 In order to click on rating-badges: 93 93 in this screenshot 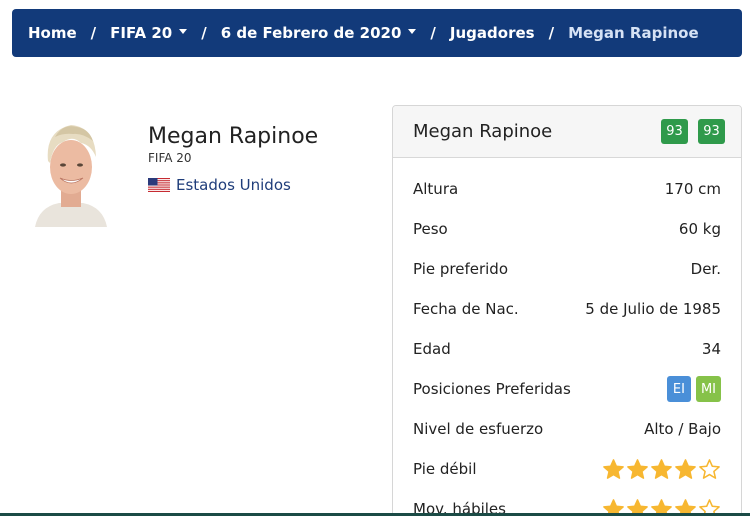, I will do `click(693, 131)`.